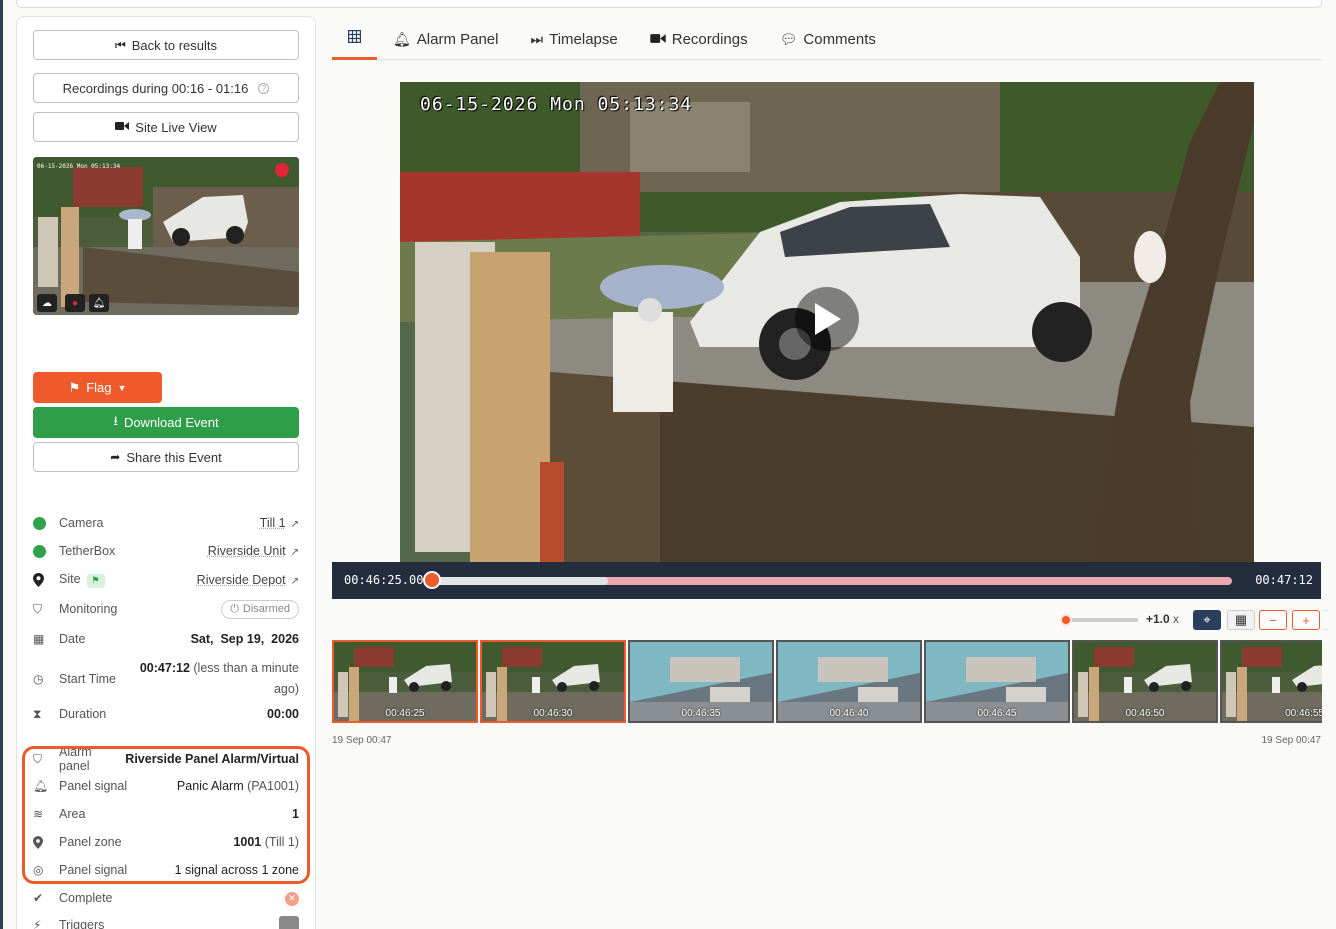 The height and width of the screenshot is (929, 1336). What do you see at coordinates (832, 581) in the screenshot?
I see `seek-track` at bounding box center [832, 581].